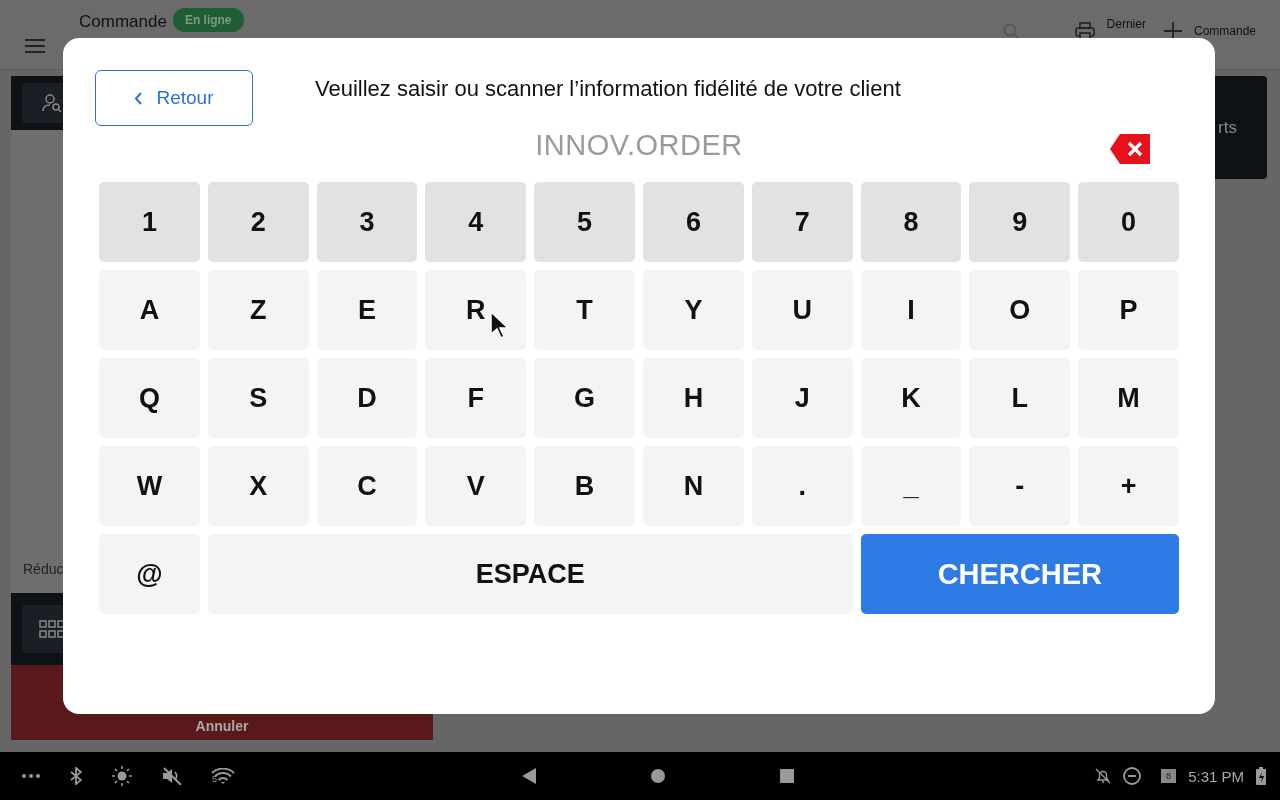  I want to click on key: U, so click(802, 310).